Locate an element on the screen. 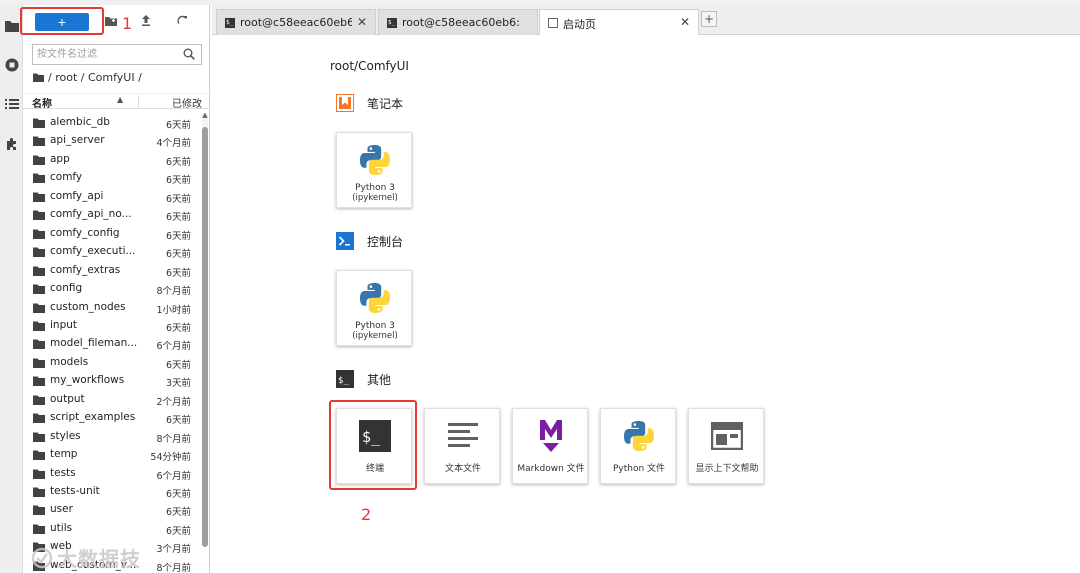 The image size is (1080, 573). column-header-name: 名称 is located at coordinates (42, 102).